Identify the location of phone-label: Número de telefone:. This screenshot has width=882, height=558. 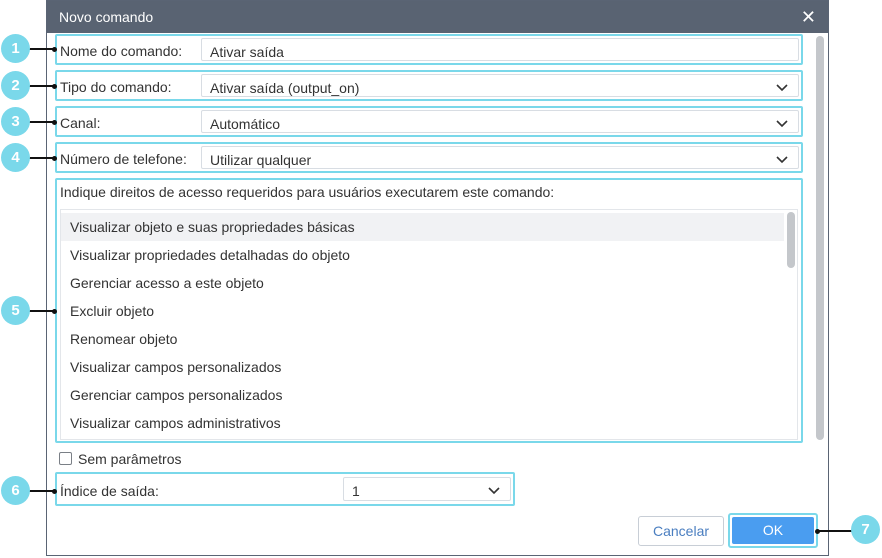
(123, 159).